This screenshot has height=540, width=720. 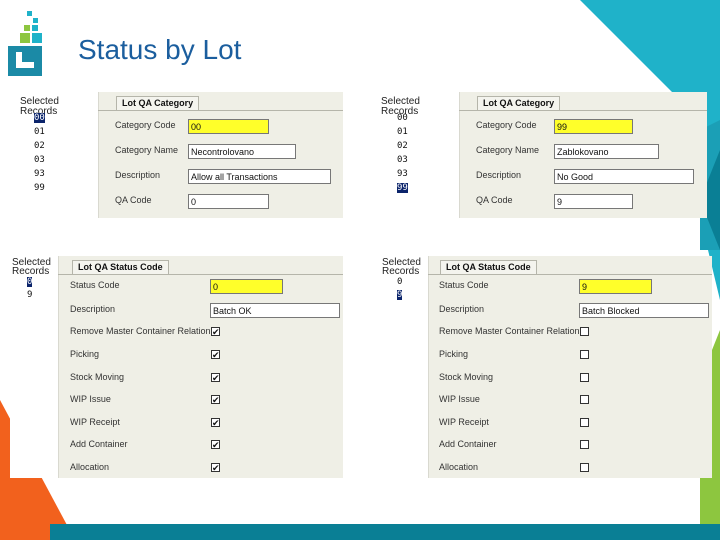 What do you see at coordinates (215, 332) in the screenshot?
I see `remove-master-container-relation-checkbox: ✔` at bounding box center [215, 332].